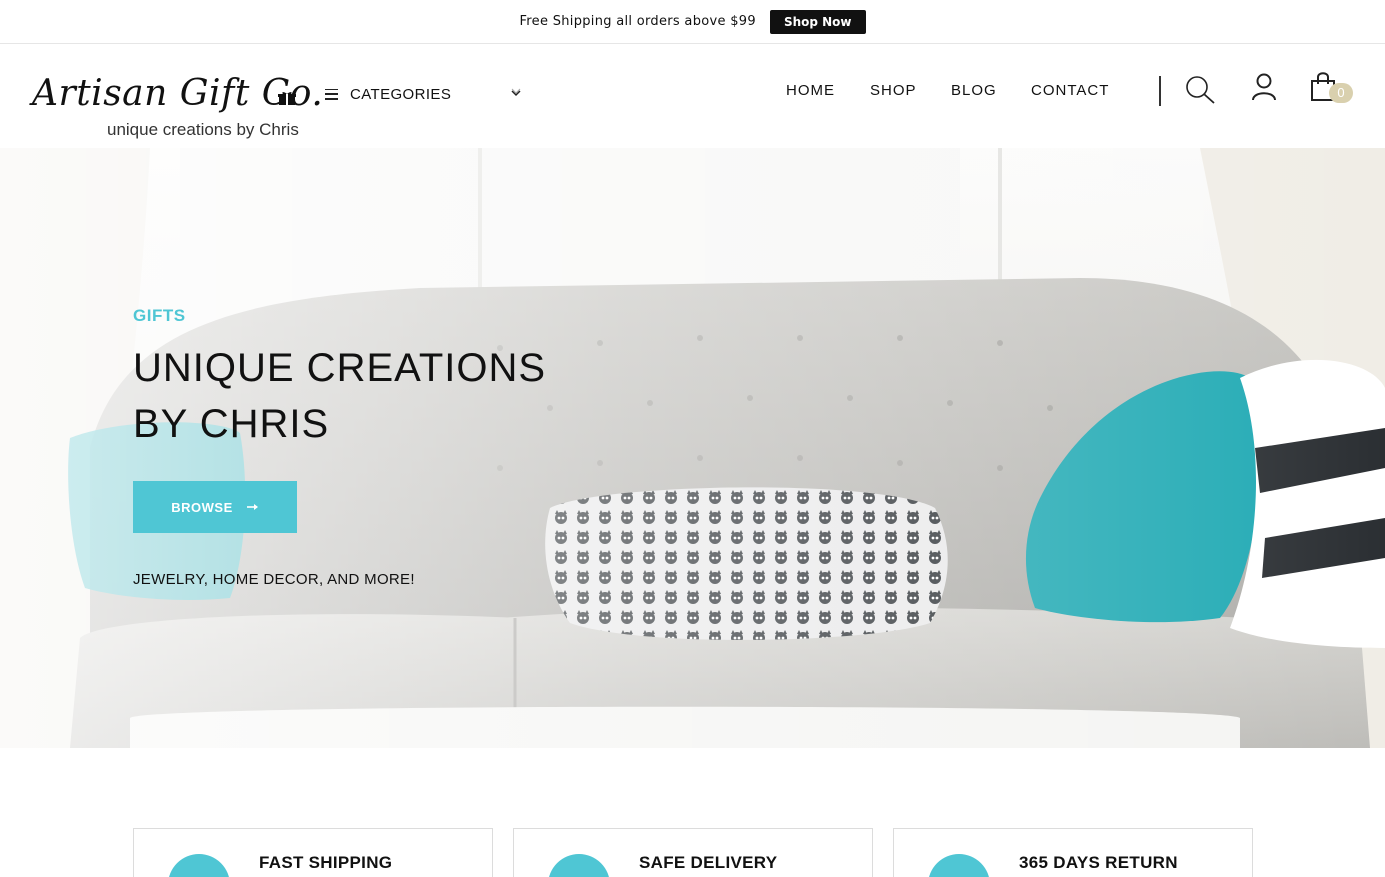 The height and width of the screenshot is (877, 1385). I want to click on free-shipping-text: Free Shipping all orders above $99, so click(637, 21).